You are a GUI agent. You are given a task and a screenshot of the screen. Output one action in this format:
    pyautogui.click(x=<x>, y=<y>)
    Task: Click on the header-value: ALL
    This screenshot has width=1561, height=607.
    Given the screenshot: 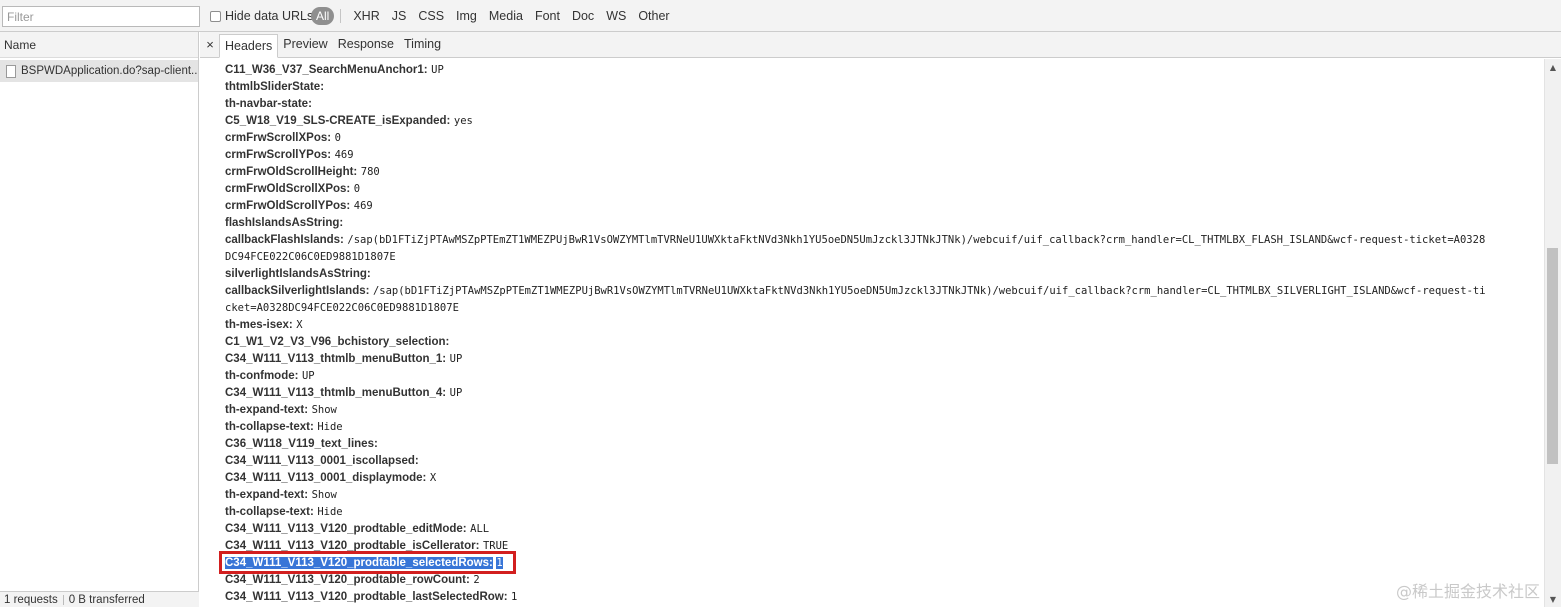 What is the action you would take?
    pyautogui.click(x=480, y=529)
    